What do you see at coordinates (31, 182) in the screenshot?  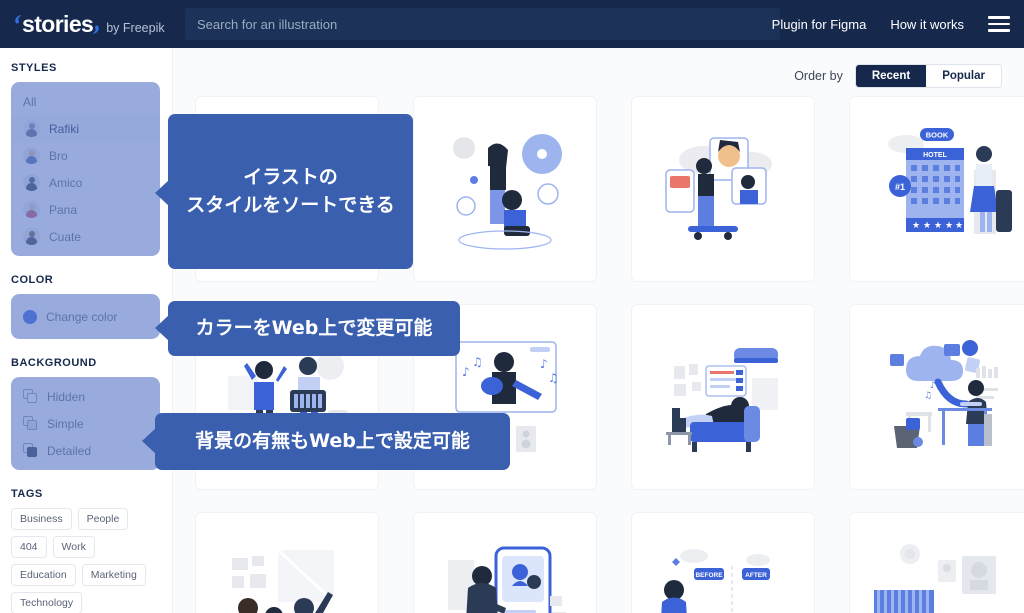 I see `avatar-amico-icon` at bounding box center [31, 182].